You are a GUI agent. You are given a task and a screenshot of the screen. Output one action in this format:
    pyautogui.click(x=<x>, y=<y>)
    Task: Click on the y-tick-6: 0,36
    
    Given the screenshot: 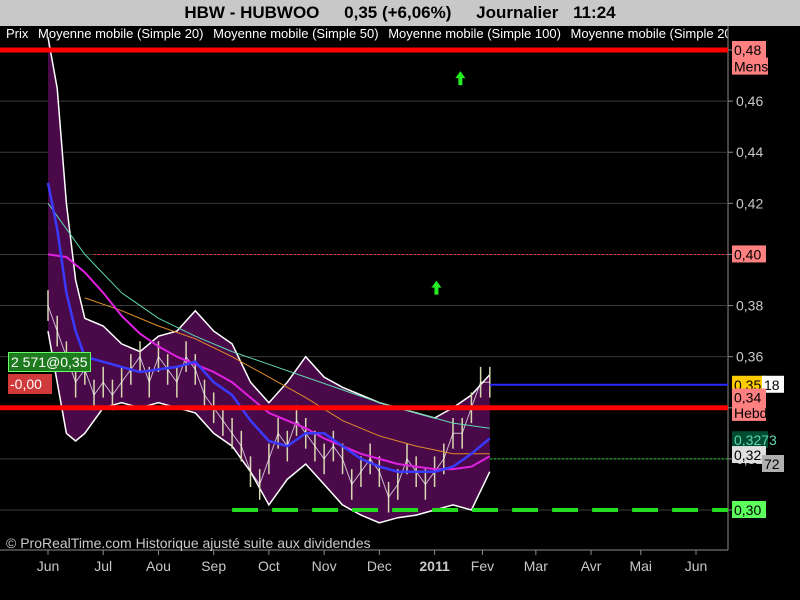 What is the action you would take?
    pyautogui.click(x=749, y=357)
    